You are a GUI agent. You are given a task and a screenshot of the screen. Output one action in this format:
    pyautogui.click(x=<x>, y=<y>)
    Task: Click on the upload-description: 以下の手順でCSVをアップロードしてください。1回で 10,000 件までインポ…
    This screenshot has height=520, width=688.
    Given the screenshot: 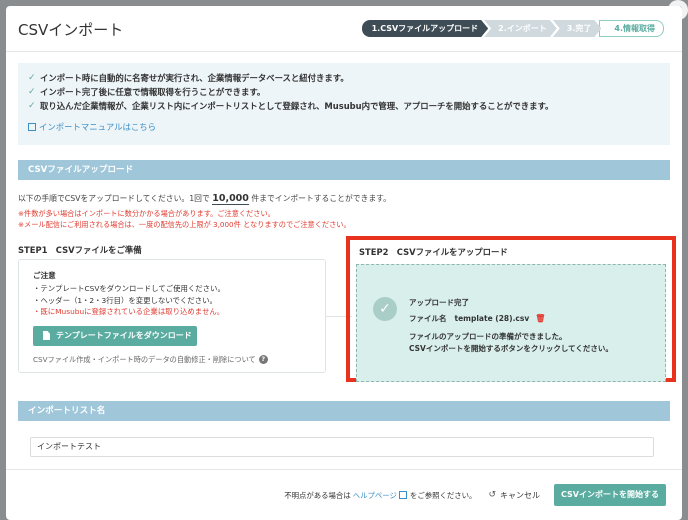 What is the action you would take?
    pyautogui.click(x=204, y=199)
    